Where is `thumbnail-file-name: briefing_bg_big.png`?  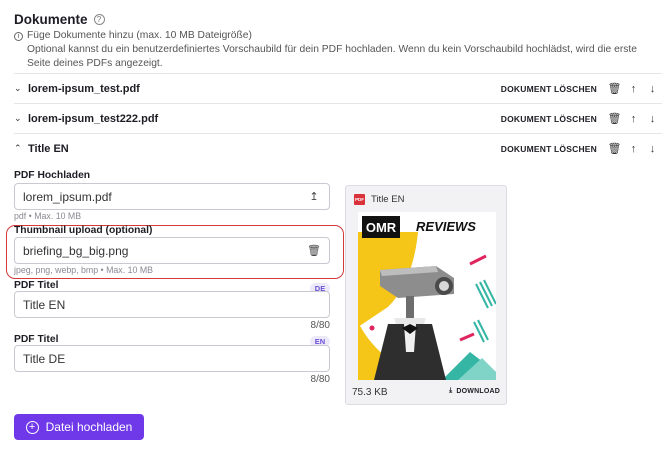
thumbnail-file-name: briefing_bg_big.png is located at coordinates (76, 250).